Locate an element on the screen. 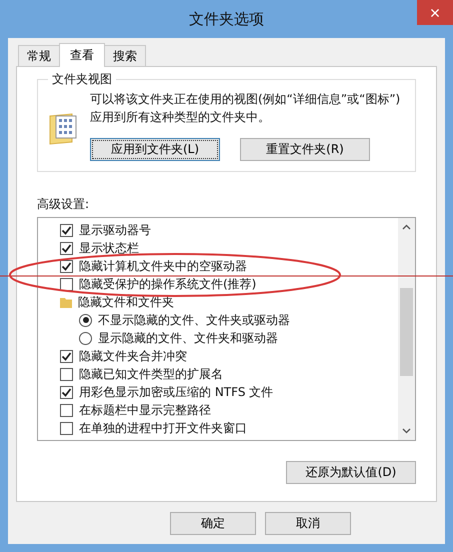  folder-icon is located at coordinates (66, 302).